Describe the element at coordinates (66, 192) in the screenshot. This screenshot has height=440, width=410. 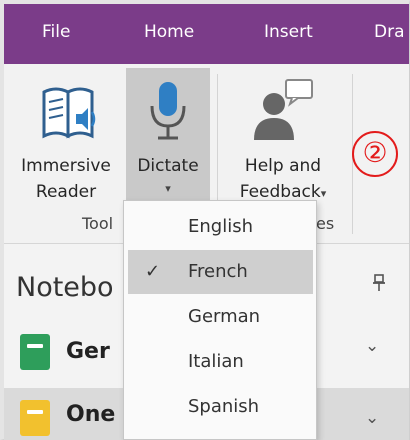
I see `immersive-reader-label-2: Reader` at that location.